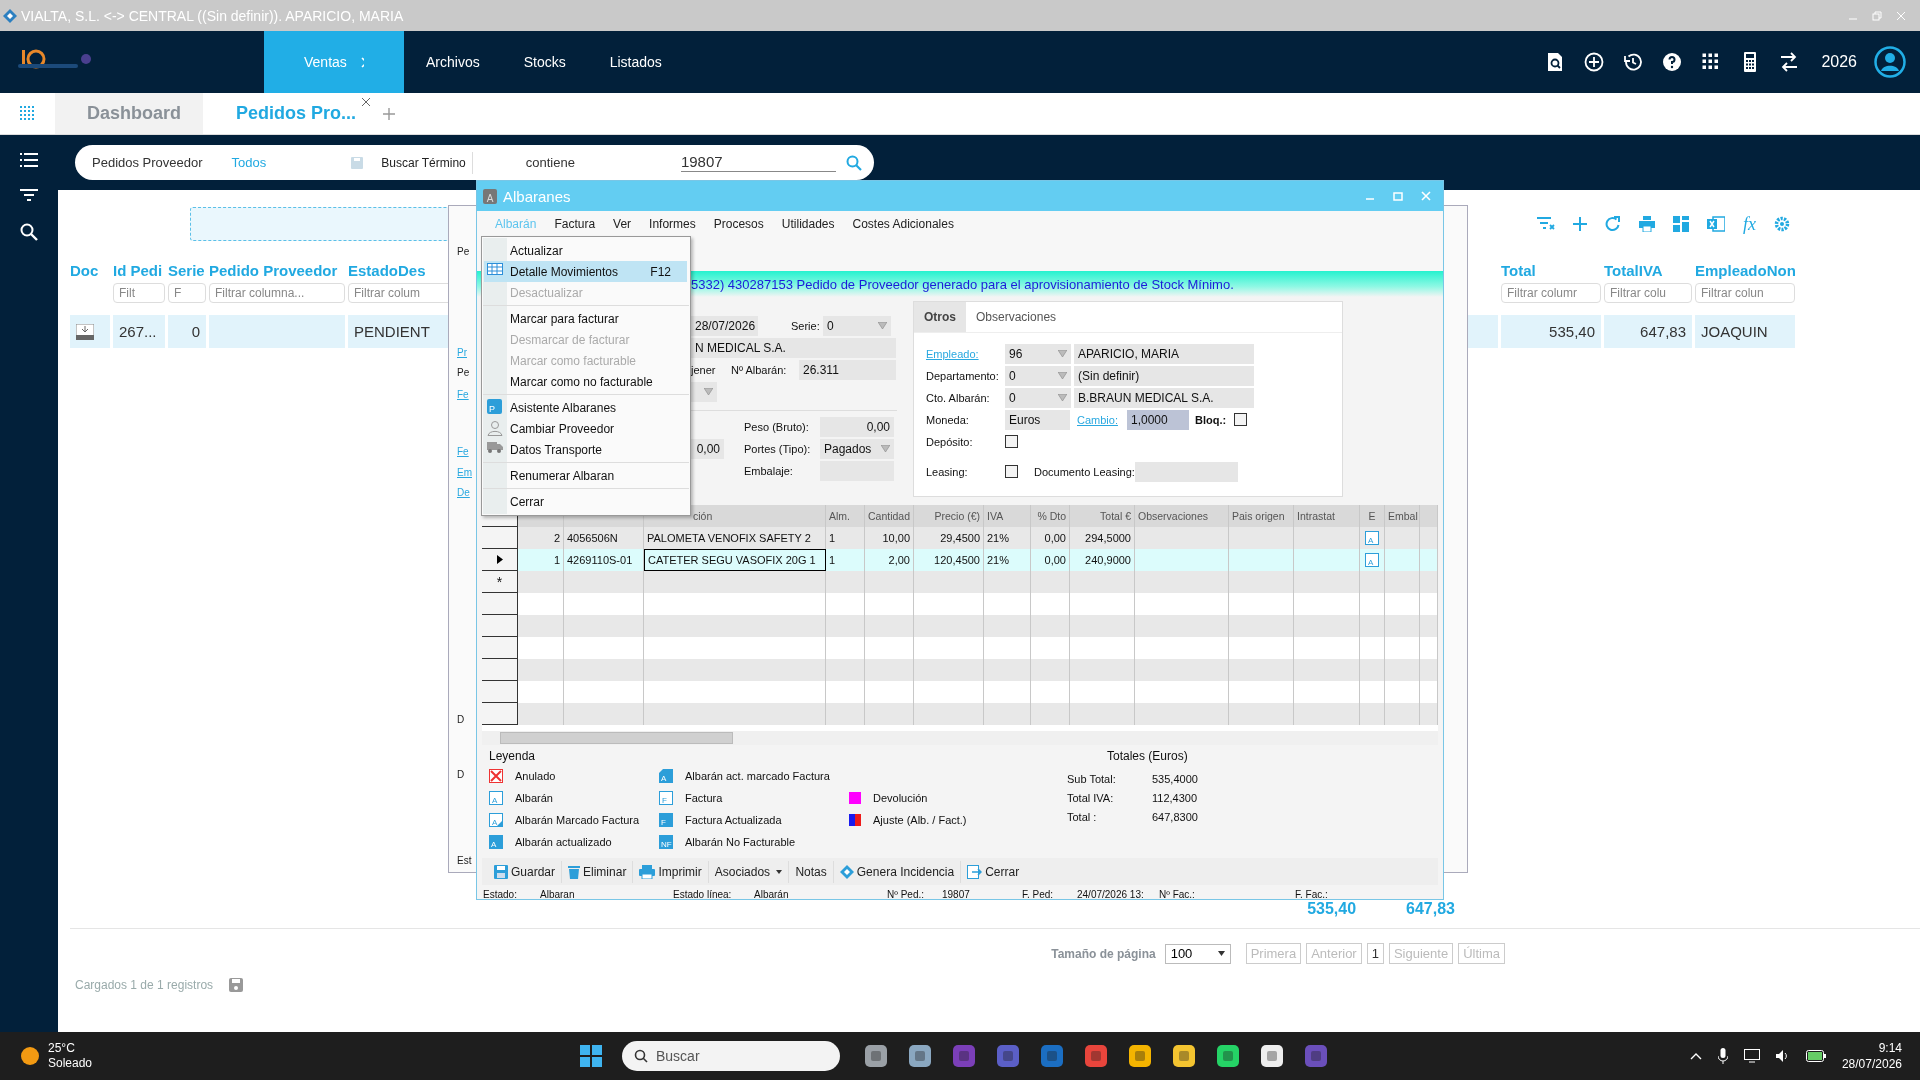  What do you see at coordinates (672, 224) in the screenshot?
I see `menu-item: Informes` at bounding box center [672, 224].